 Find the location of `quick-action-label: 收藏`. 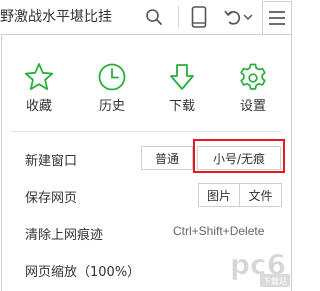

quick-action-label: 收藏 is located at coordinates (39, 106).